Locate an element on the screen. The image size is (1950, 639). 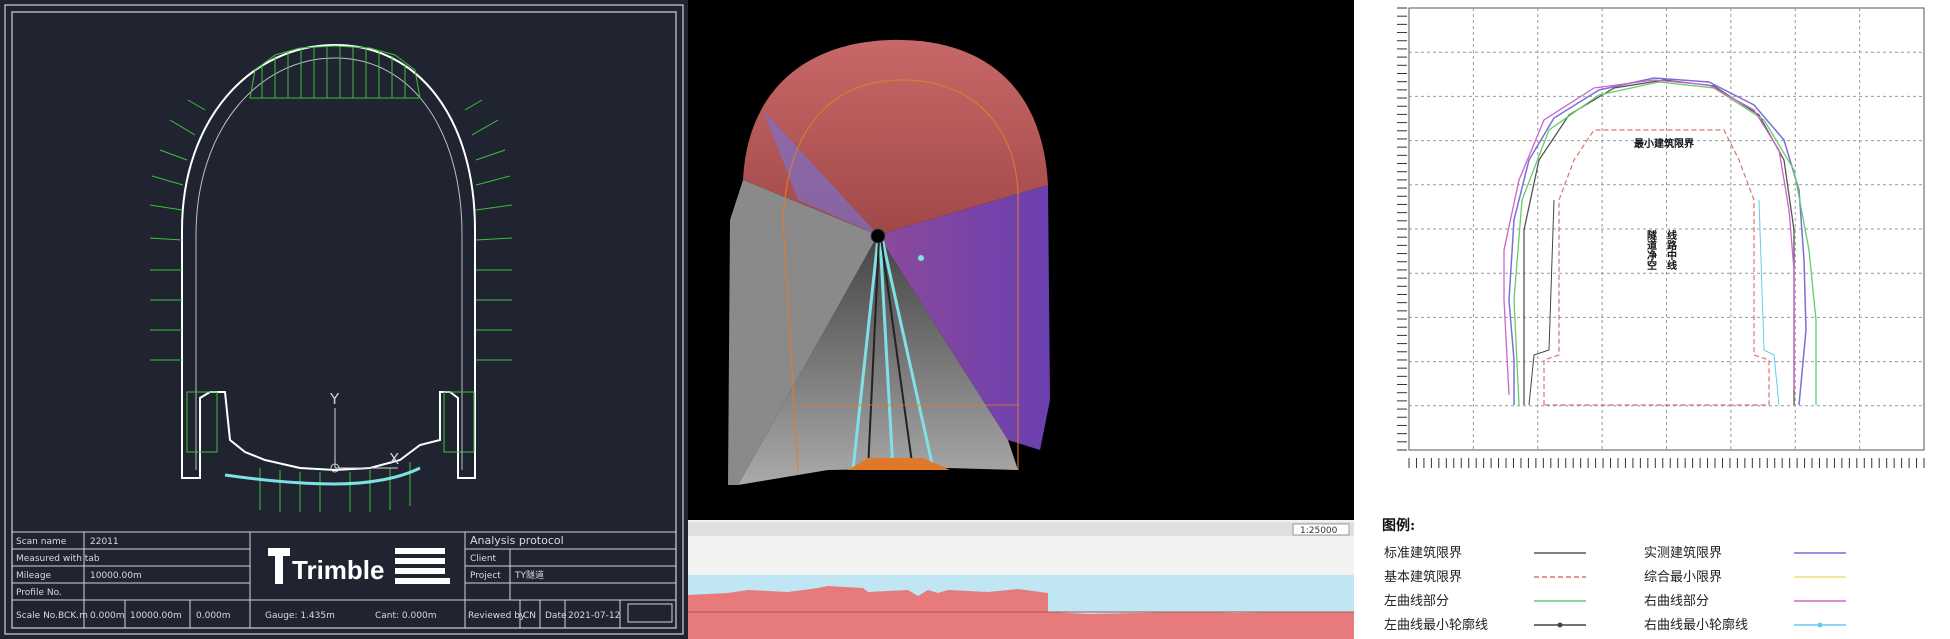
right-offset-marks is located at coordinates (488, 230).